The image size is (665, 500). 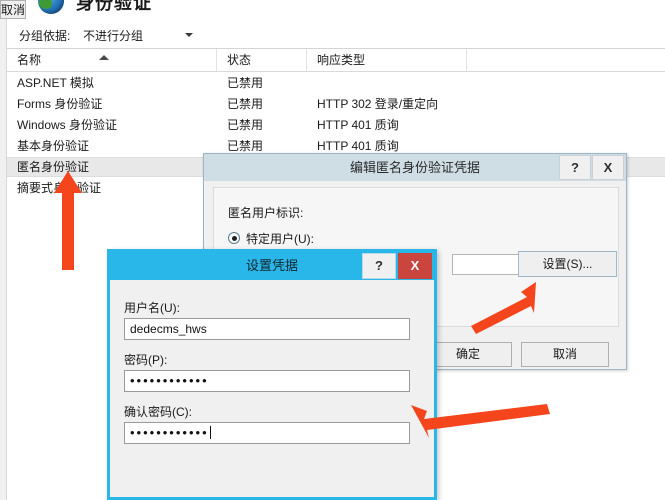 What do you see at coordinates (112, 60) in the screenshot?
I see `column-header-name: 名称` at bounding box center [112, 60].